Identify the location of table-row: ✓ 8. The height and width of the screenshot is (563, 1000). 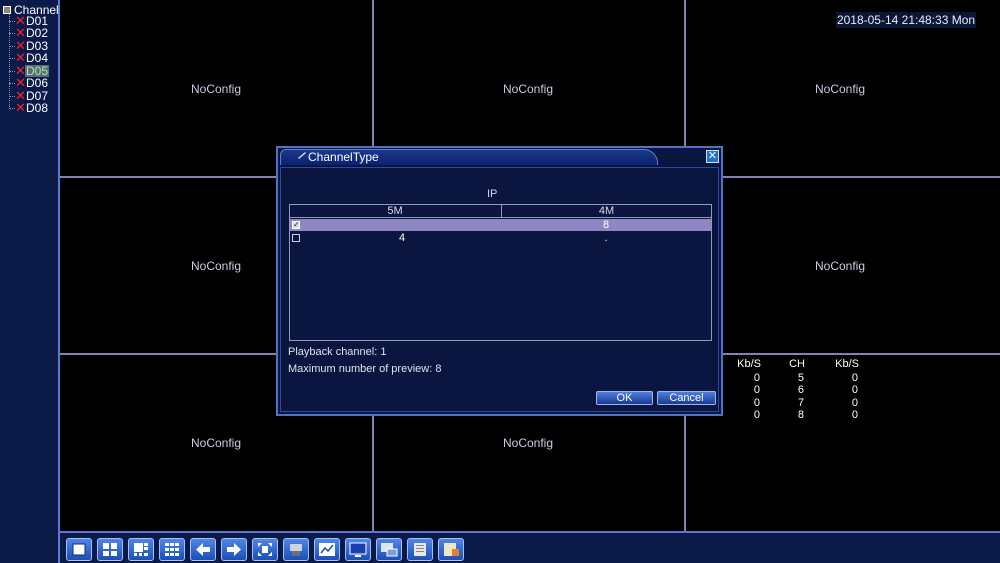
(500, 225).